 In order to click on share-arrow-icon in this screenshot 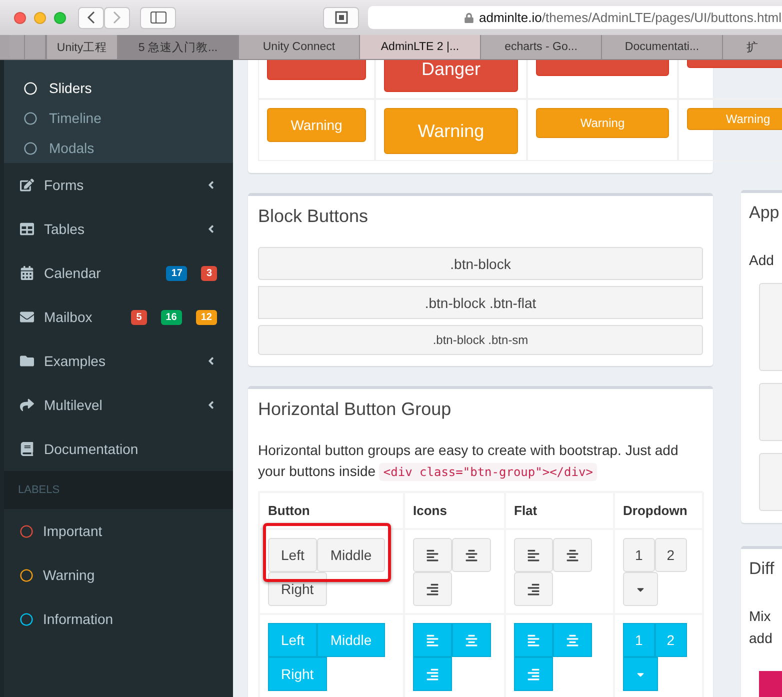, I will do `click(27, 405)`.